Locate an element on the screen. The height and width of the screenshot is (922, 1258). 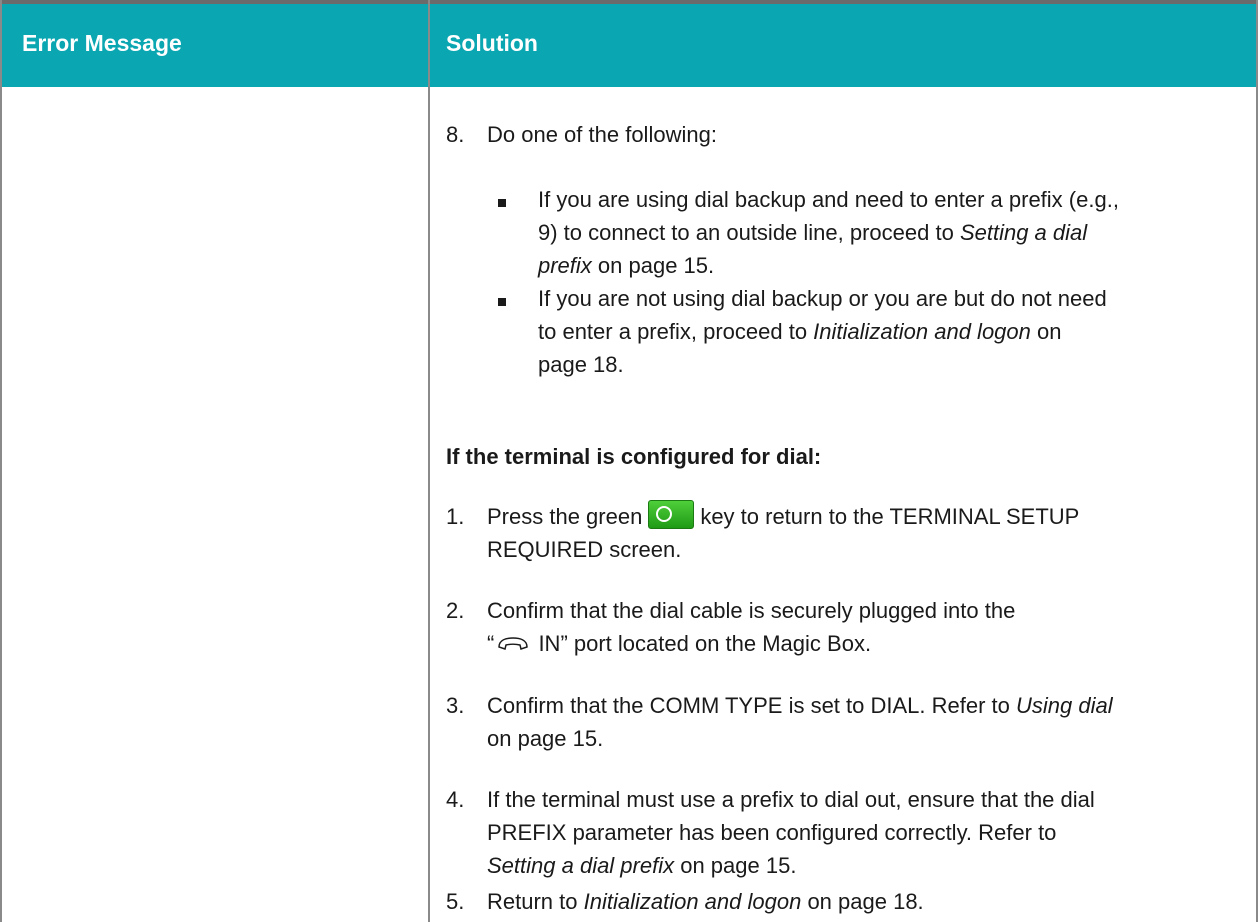
step-line: “ IN” port located on the Magic Box. is located at coordinates (679, 643).